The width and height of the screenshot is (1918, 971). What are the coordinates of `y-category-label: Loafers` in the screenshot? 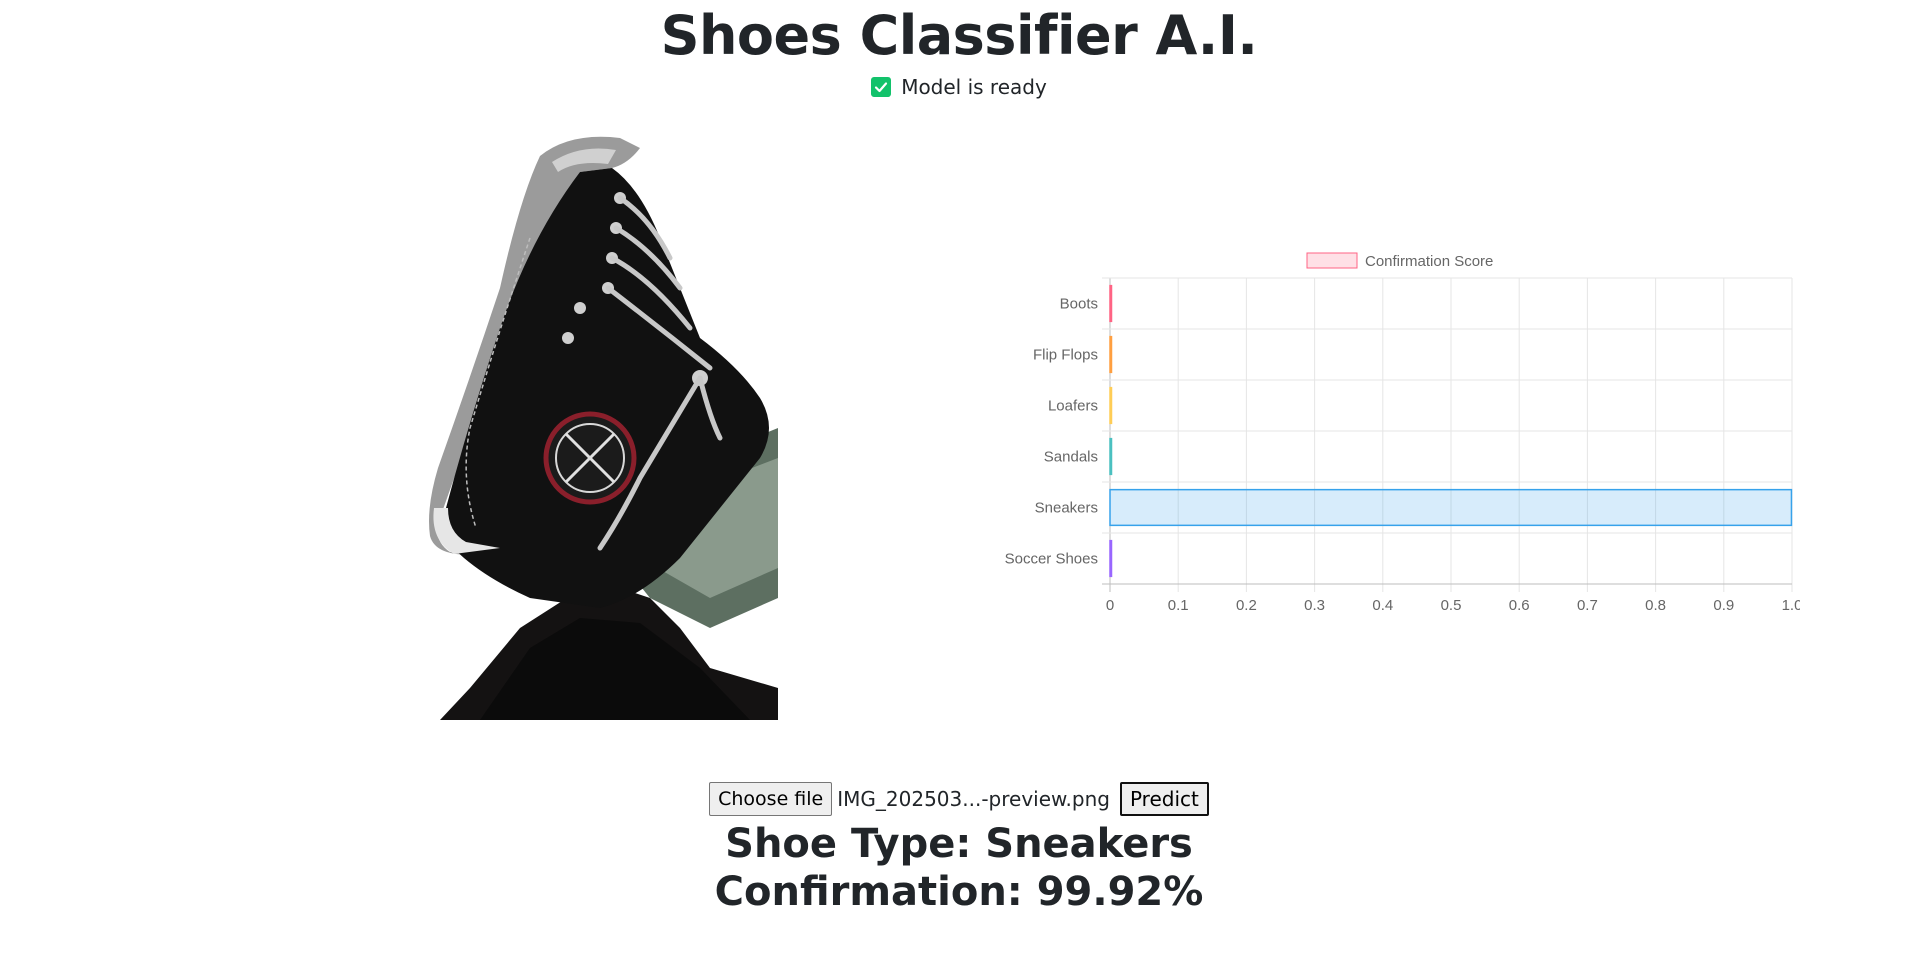 It's located at (1073, 406).